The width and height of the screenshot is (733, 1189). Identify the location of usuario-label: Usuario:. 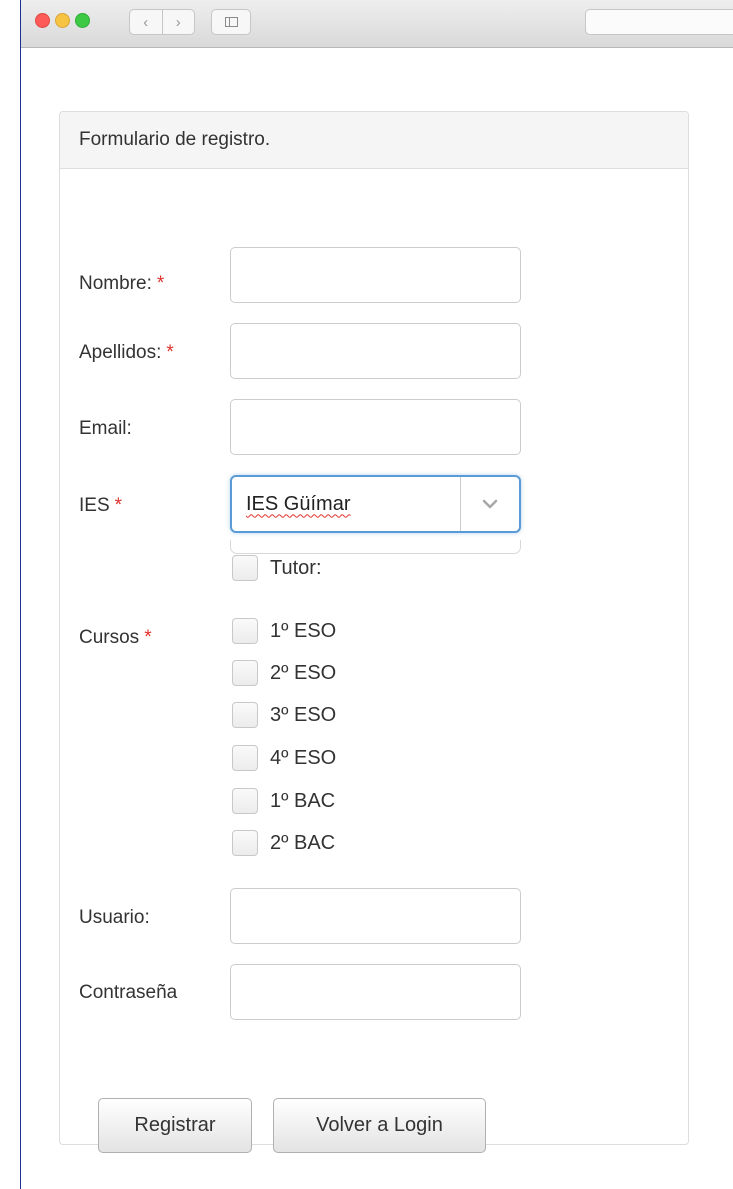
(114, 918).